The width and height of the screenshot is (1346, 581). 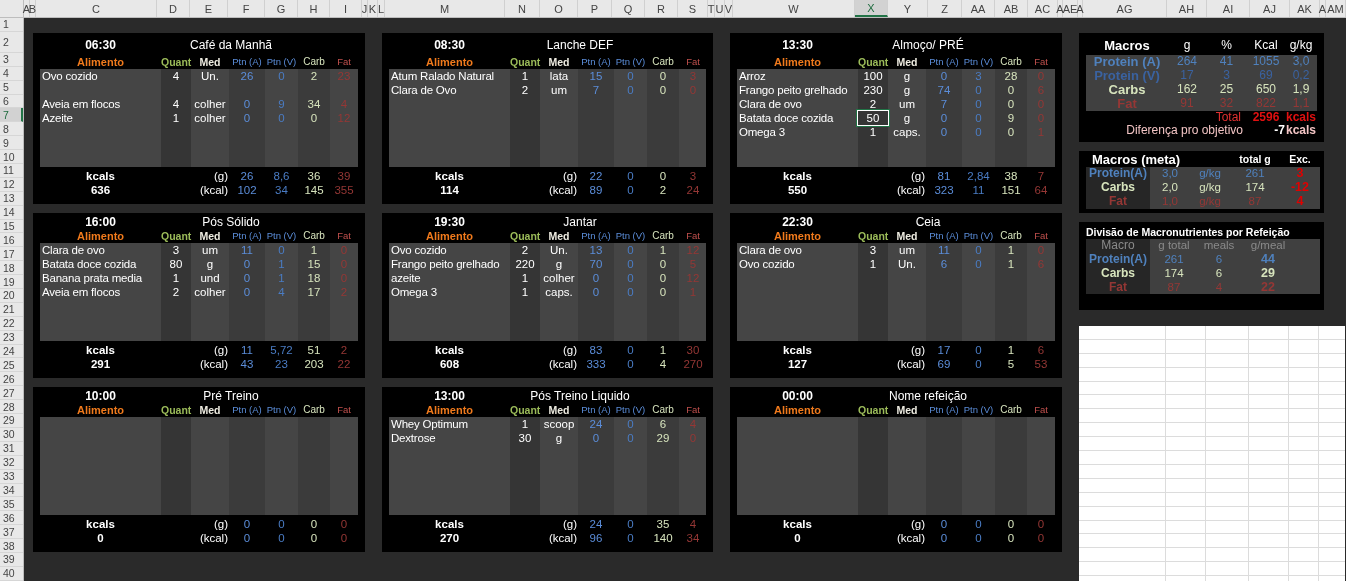 I want to click on row-header: 13, so click(x=11, y=198).